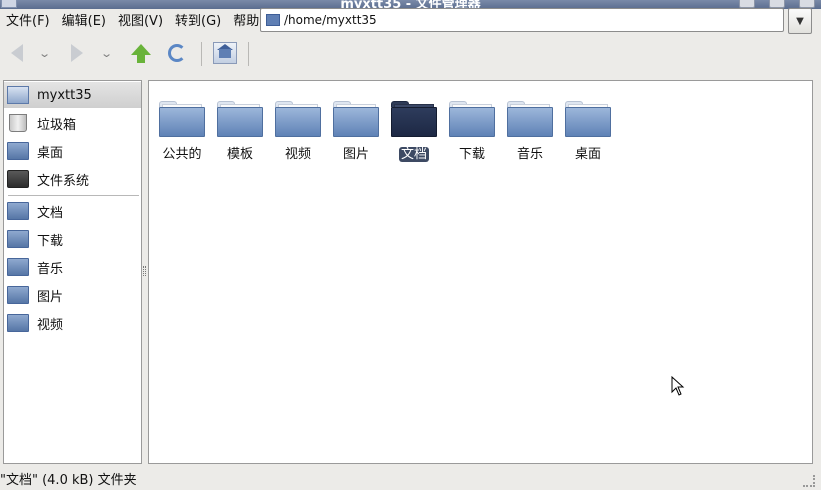 The image size is (821, 490). What do you see at coordinates (777, 4) in the screenshot?
I see `maximize-button` at bounding box center [777, 4].